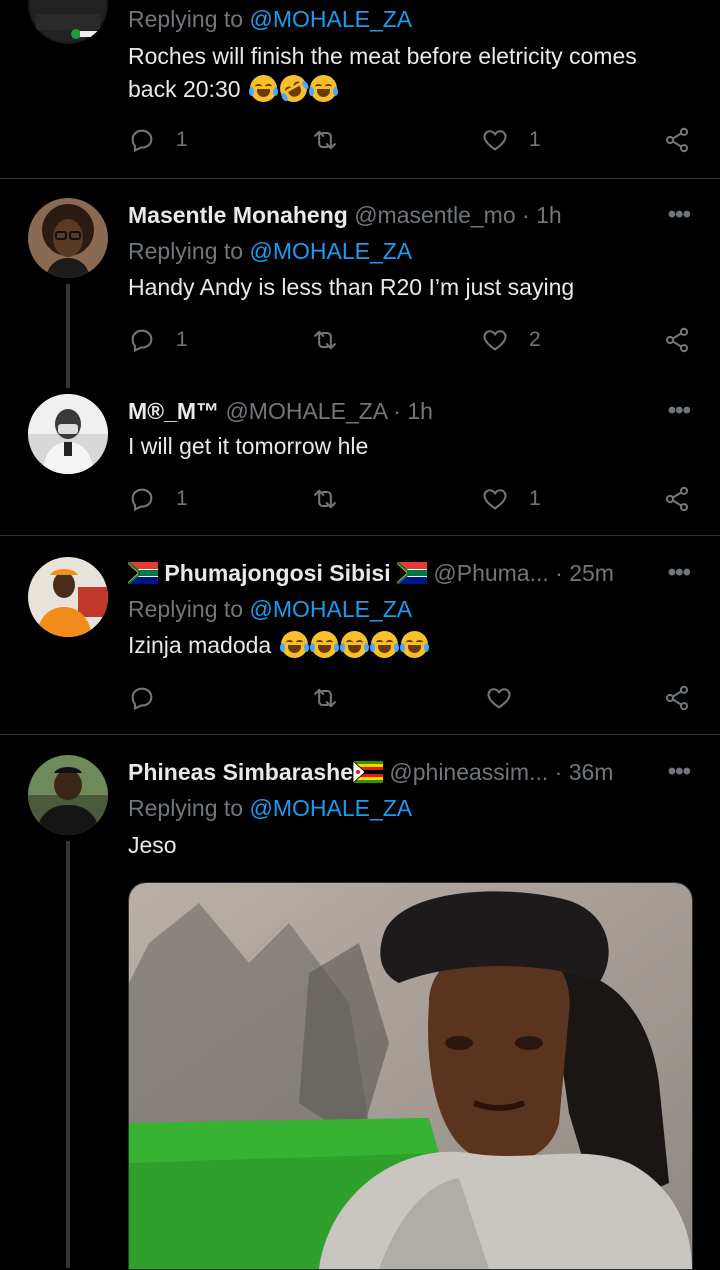 The width and height of the screenshot is (720, 1270). Describe the element at coordinates (277, 573) in the screenshot. I see `display-name: Phumajongosi Sibisi` at that location.